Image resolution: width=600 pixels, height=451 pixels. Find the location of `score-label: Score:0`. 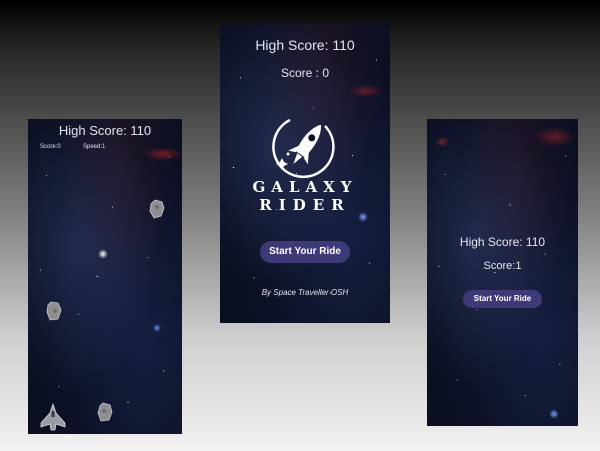

score-label: Score:0 is located at coordinates (50, 147).